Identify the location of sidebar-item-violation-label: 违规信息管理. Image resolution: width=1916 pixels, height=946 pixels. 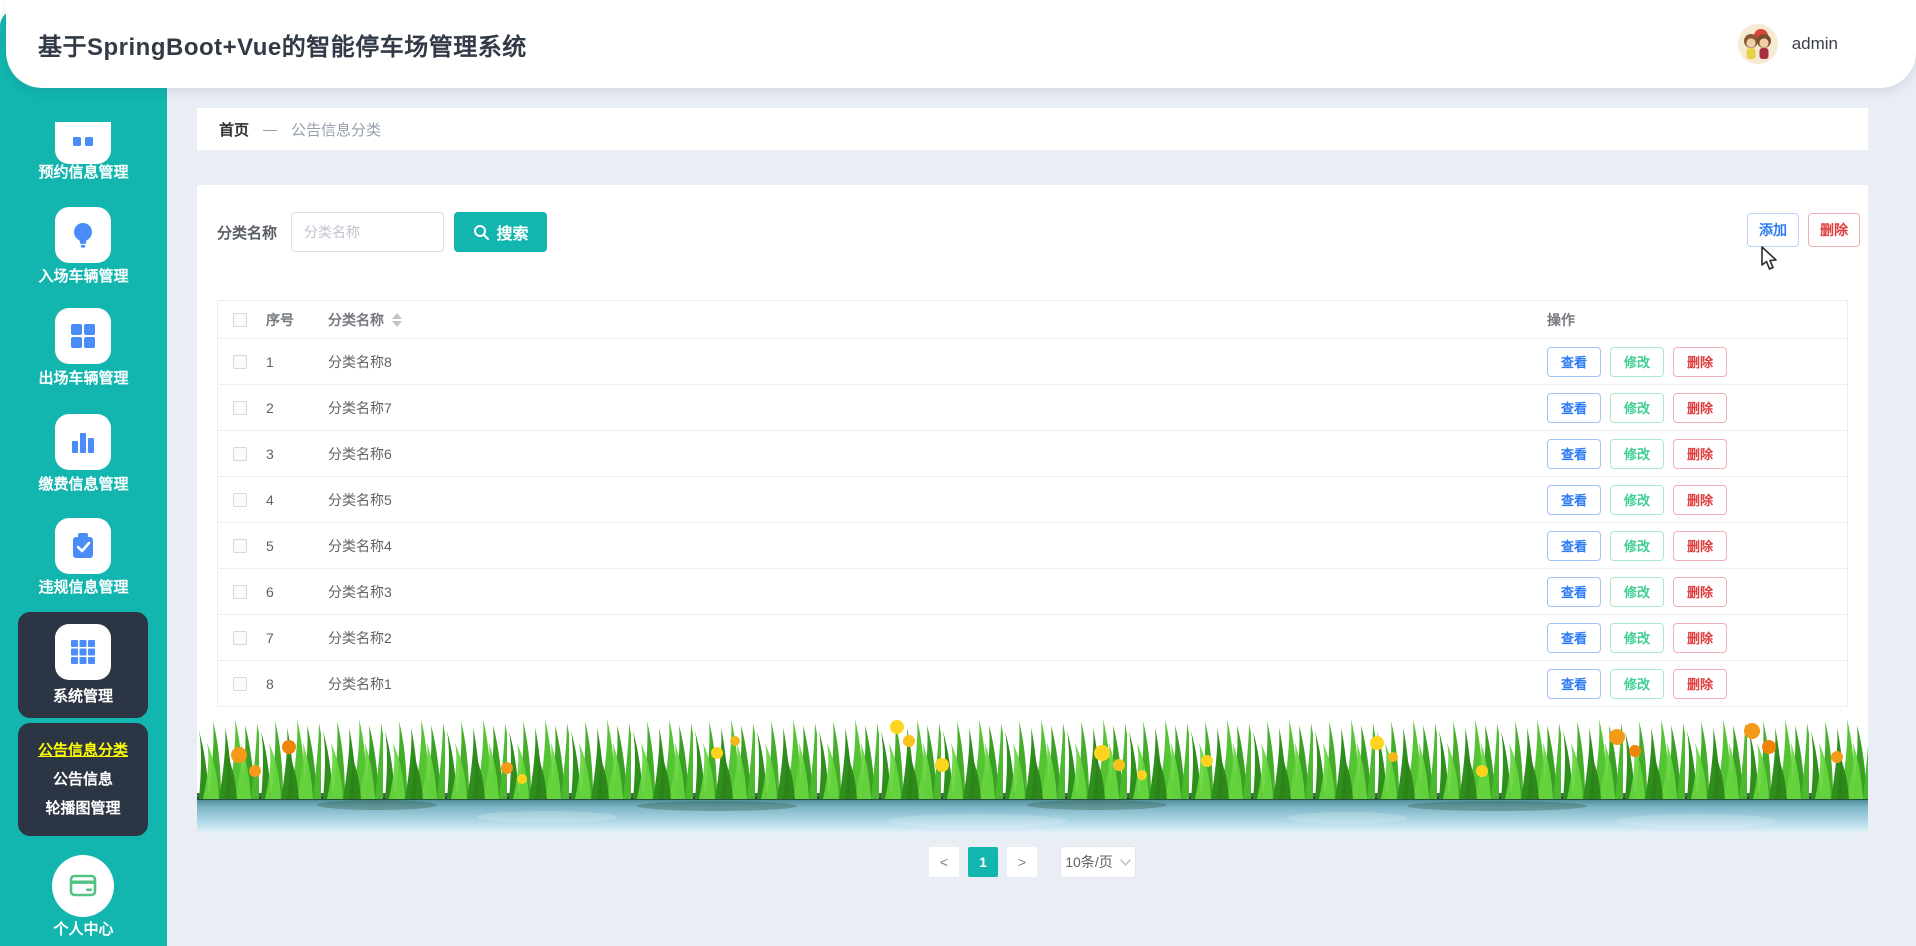
(83, 588).